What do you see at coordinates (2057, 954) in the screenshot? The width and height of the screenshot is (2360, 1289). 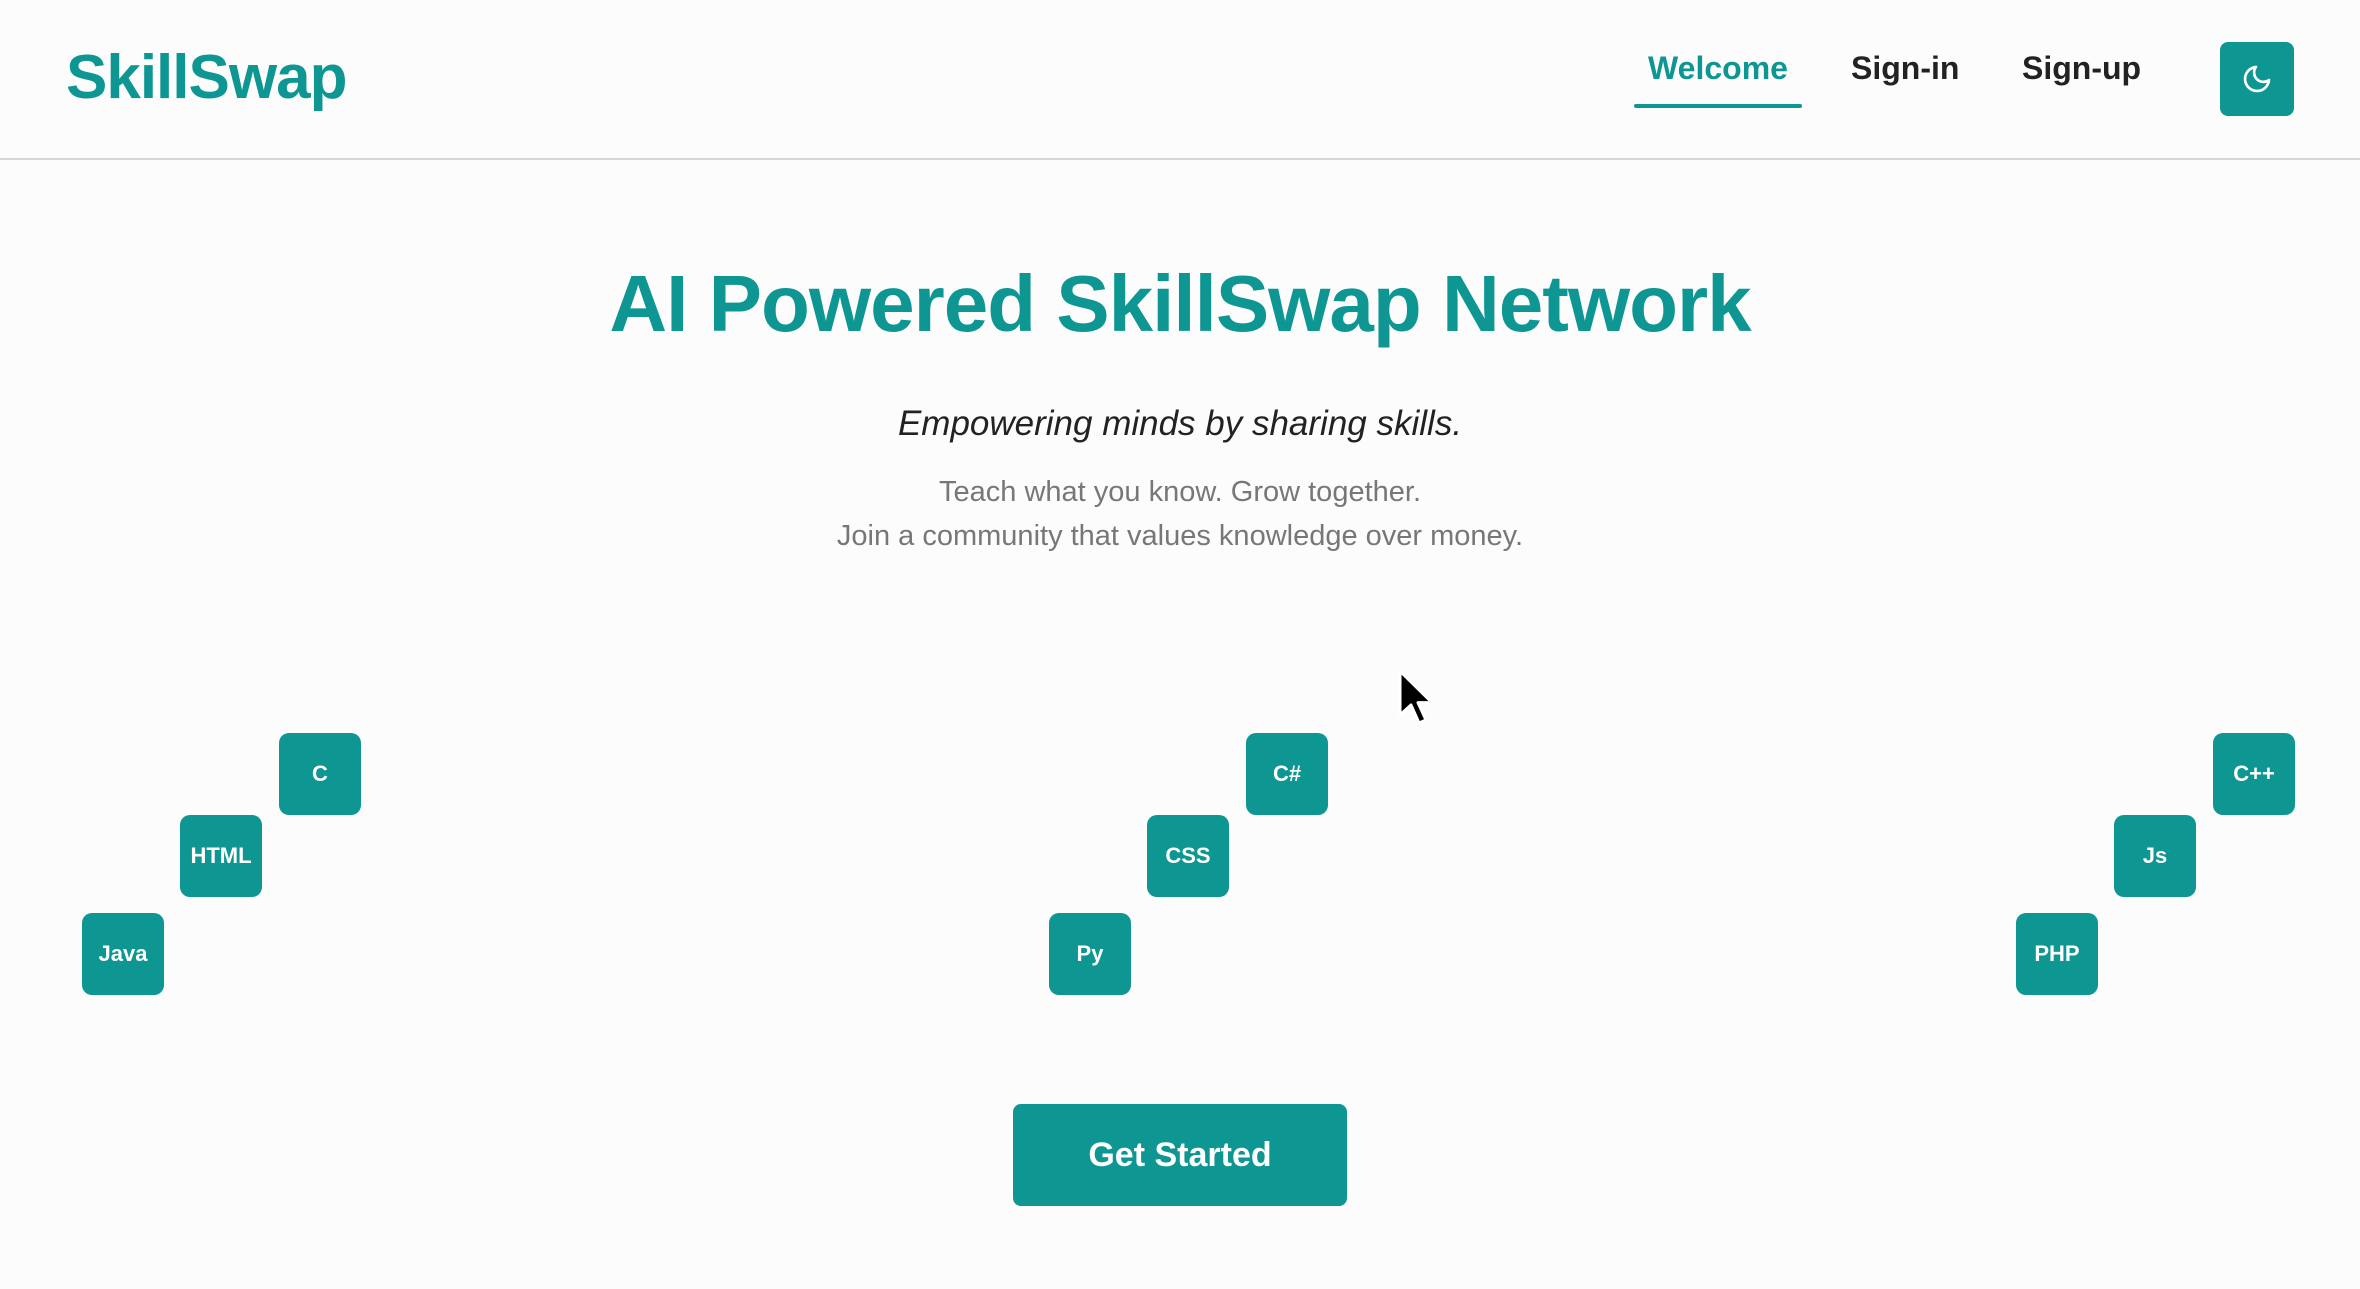 I see `skill-tile-php: PHP` at bounding box center [2057, 954].